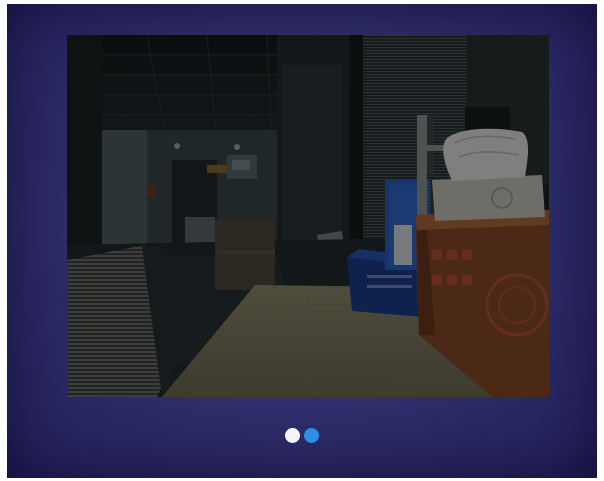 The height and width of the screenshot is (481, 604). Describe the element at coordinates (311, 435) in the screenshot. I see `slide-dot-2-active` at that location.